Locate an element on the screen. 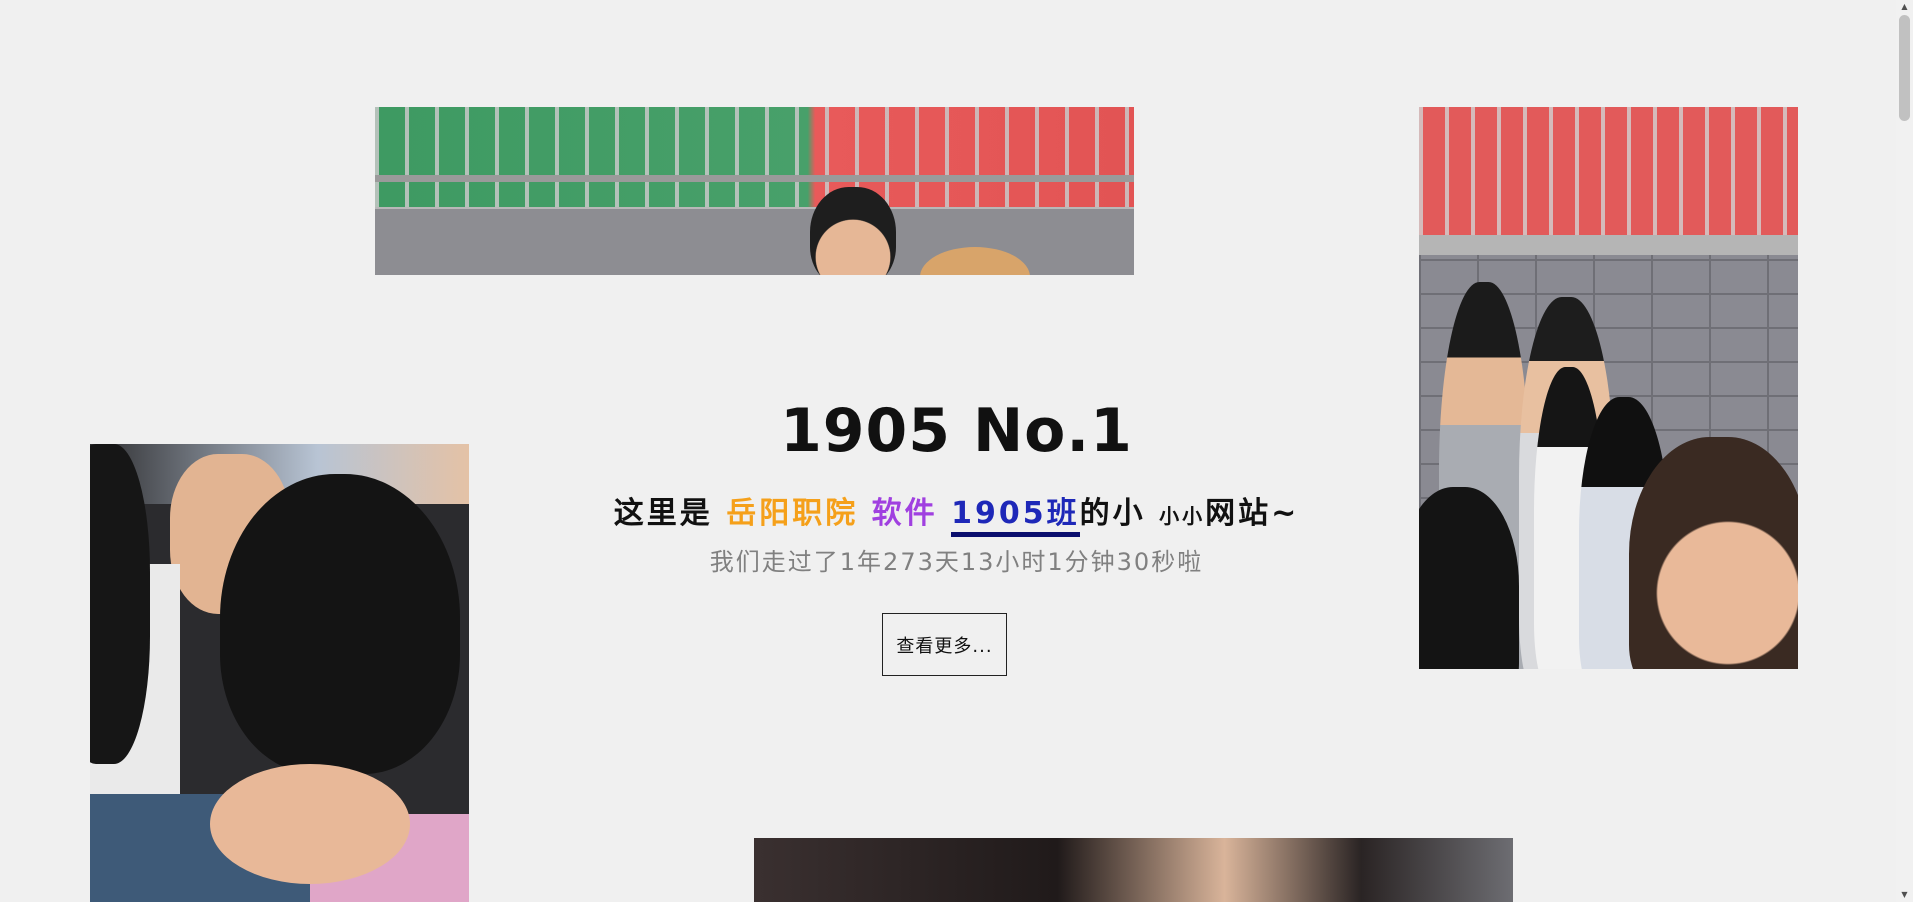 This screenshot has height=902, width=1913. subtitle-mid: 的小 is located at coordinates (1119, 513).